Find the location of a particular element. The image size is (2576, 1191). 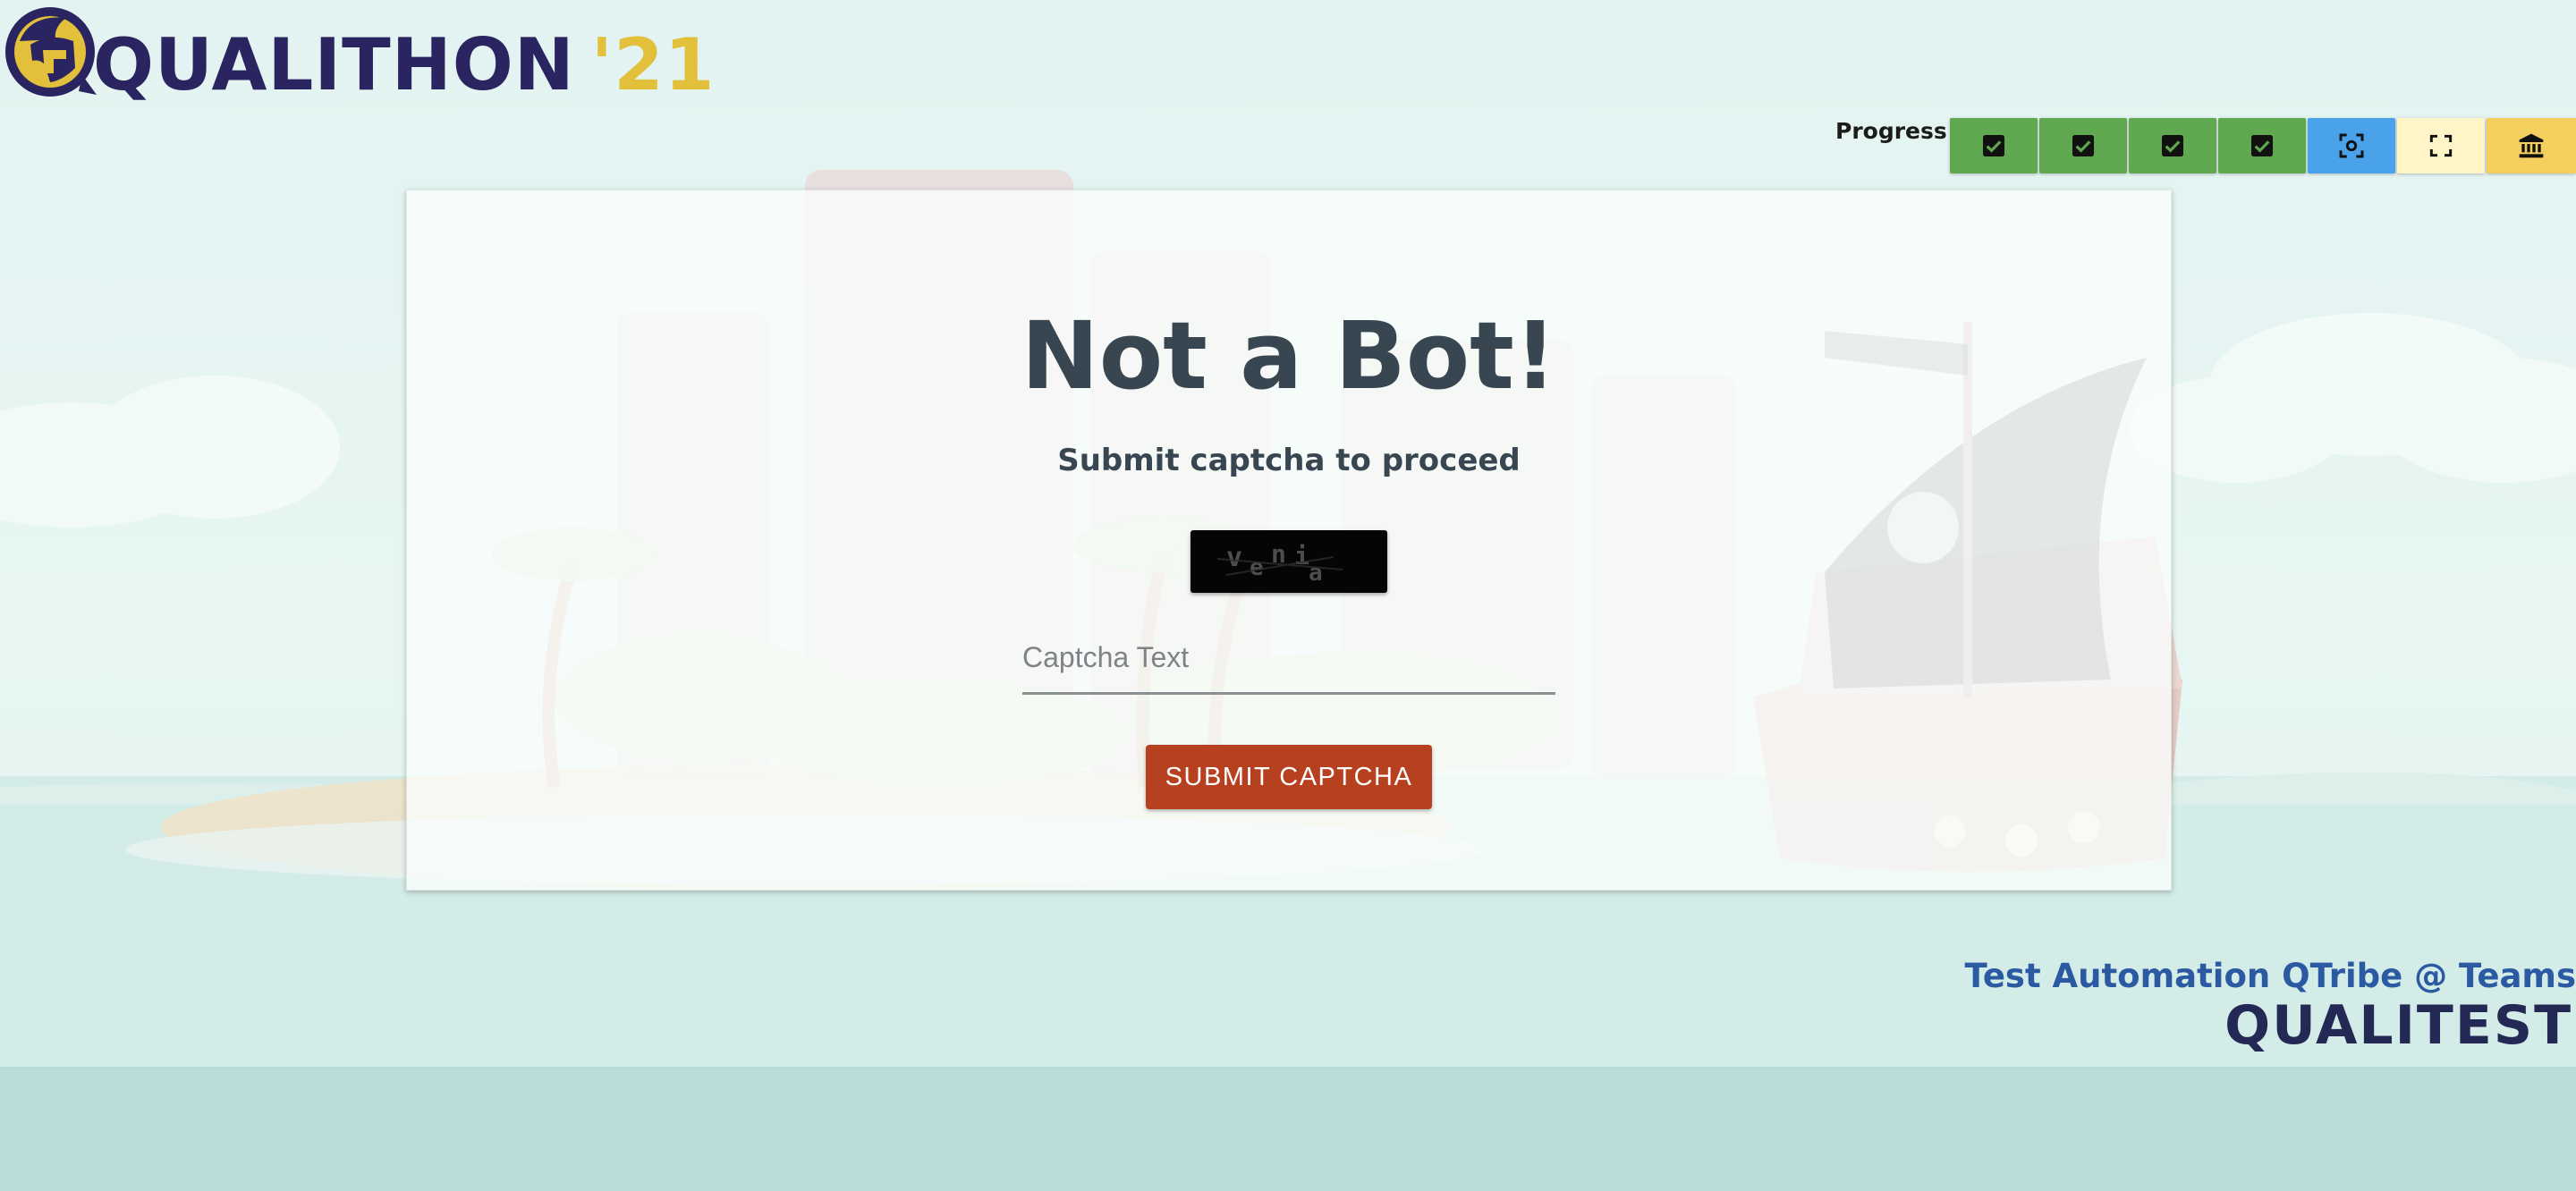

svg-text: e is located at coordinates (1257, 567).